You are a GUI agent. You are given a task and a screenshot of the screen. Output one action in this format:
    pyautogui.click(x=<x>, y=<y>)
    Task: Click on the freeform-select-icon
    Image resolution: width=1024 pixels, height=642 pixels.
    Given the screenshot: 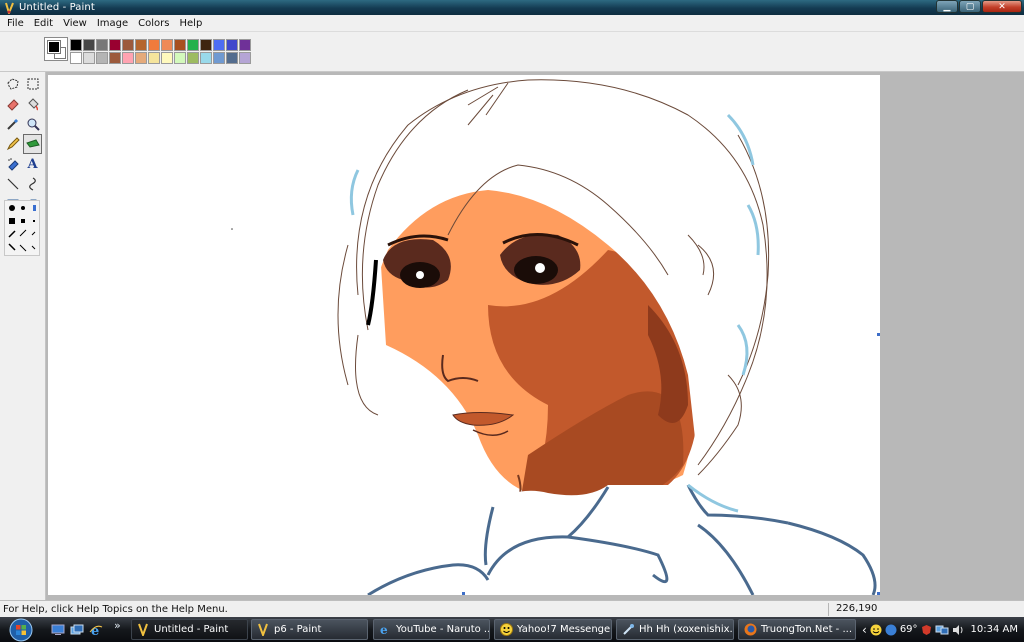 What is the action you would take?
    pyautogui.click(x=12, y=84)
    